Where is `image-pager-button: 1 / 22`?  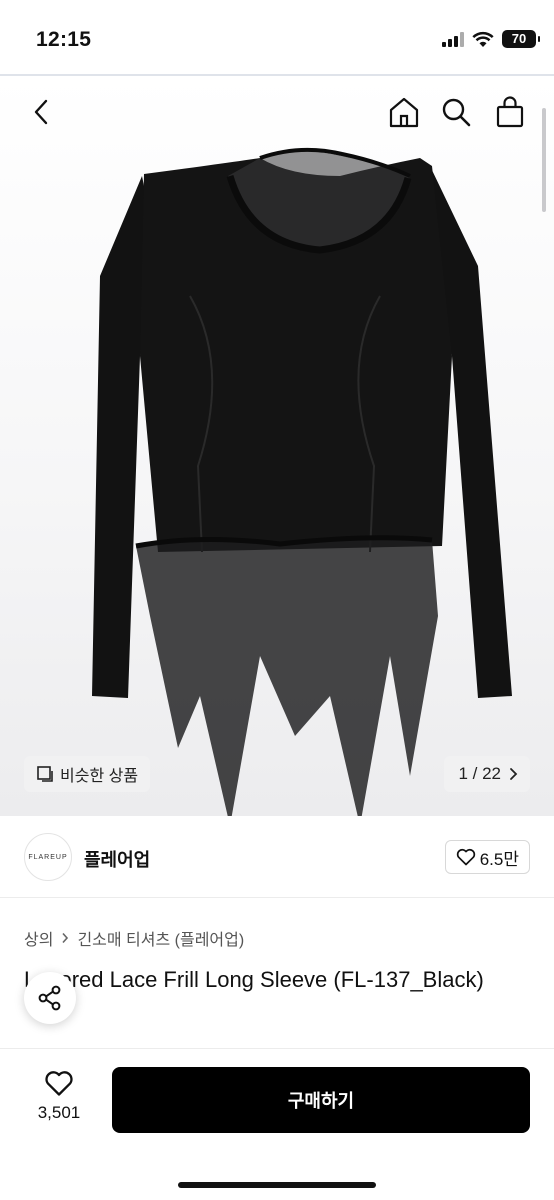
image-pager-button: 1 / 22 is located at coordinates (487, 774).